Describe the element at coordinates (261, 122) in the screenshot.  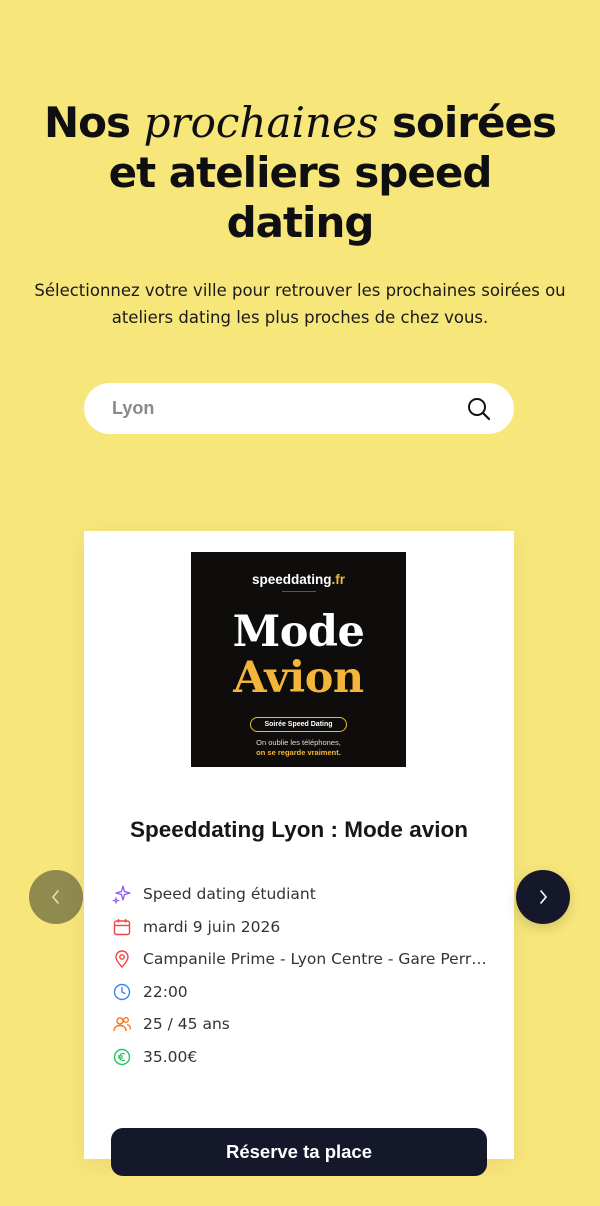
I see `title-italic: prochaines` at that location.